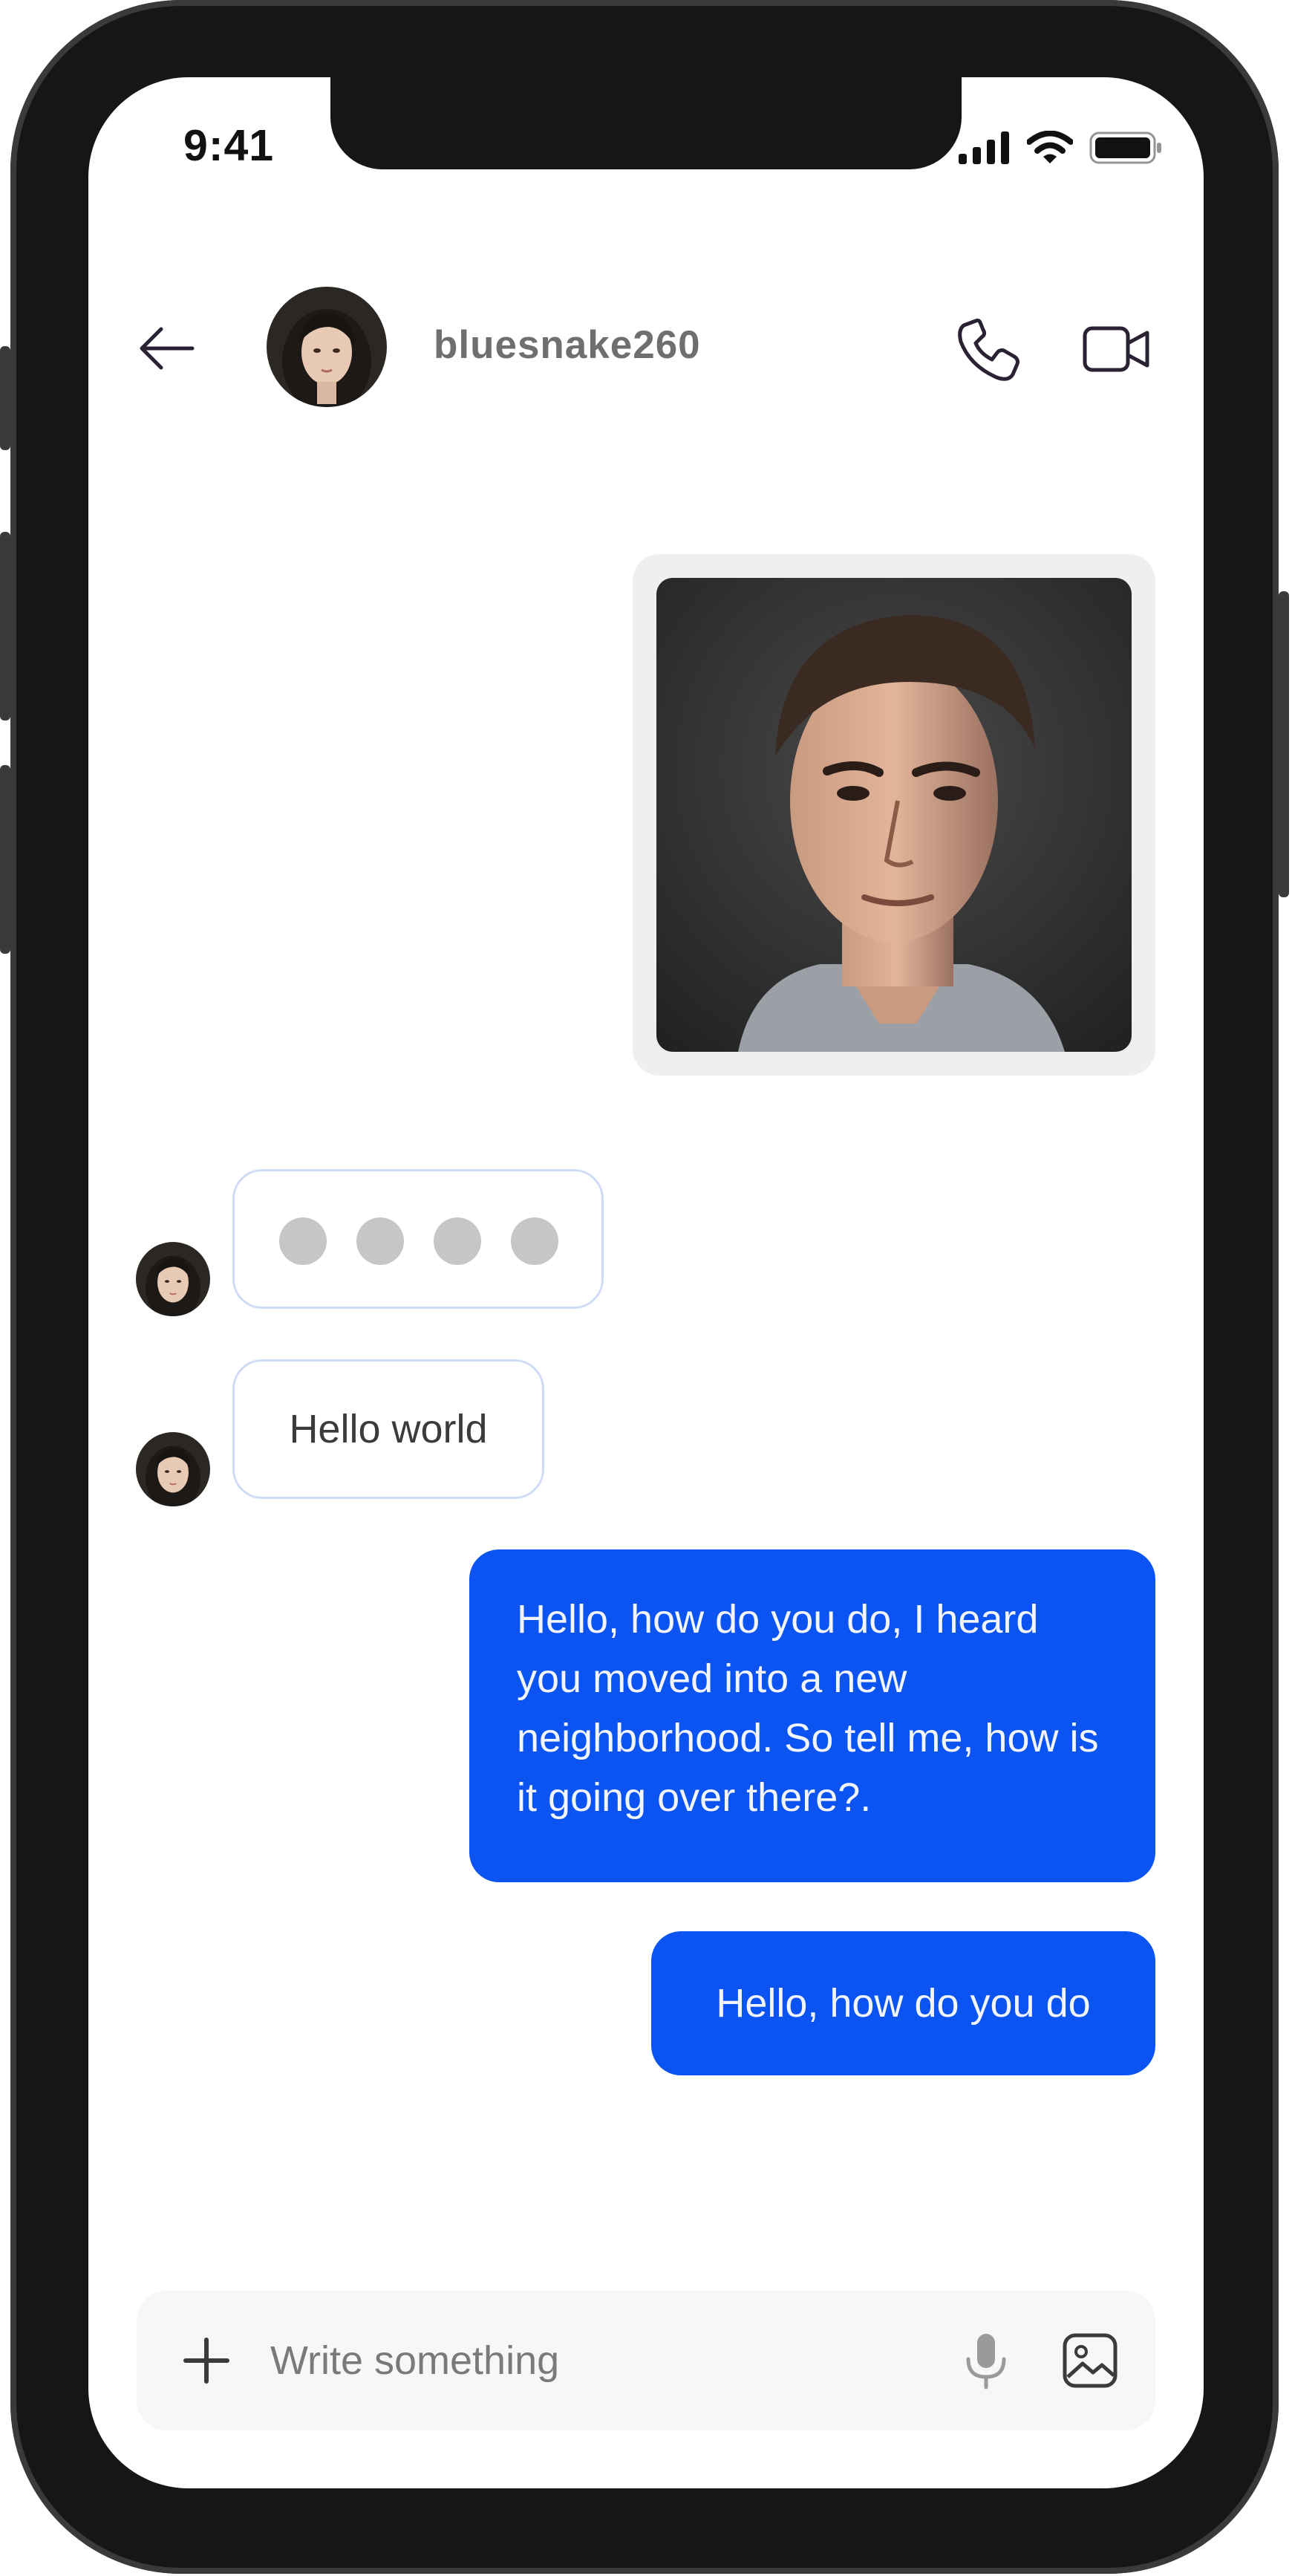  What do you see at coordinates (5, 398) in the screenshot?
I see `phone-silent-switch` at bounding box center [5, 398].